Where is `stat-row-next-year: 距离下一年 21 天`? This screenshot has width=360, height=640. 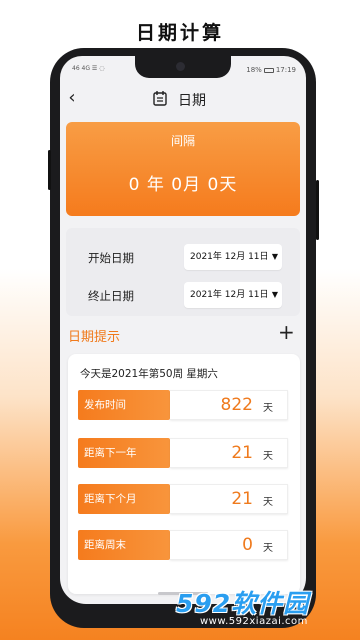
stat-row-next-year: 距离下一年 21 天 is located at coordinates (183, 453).